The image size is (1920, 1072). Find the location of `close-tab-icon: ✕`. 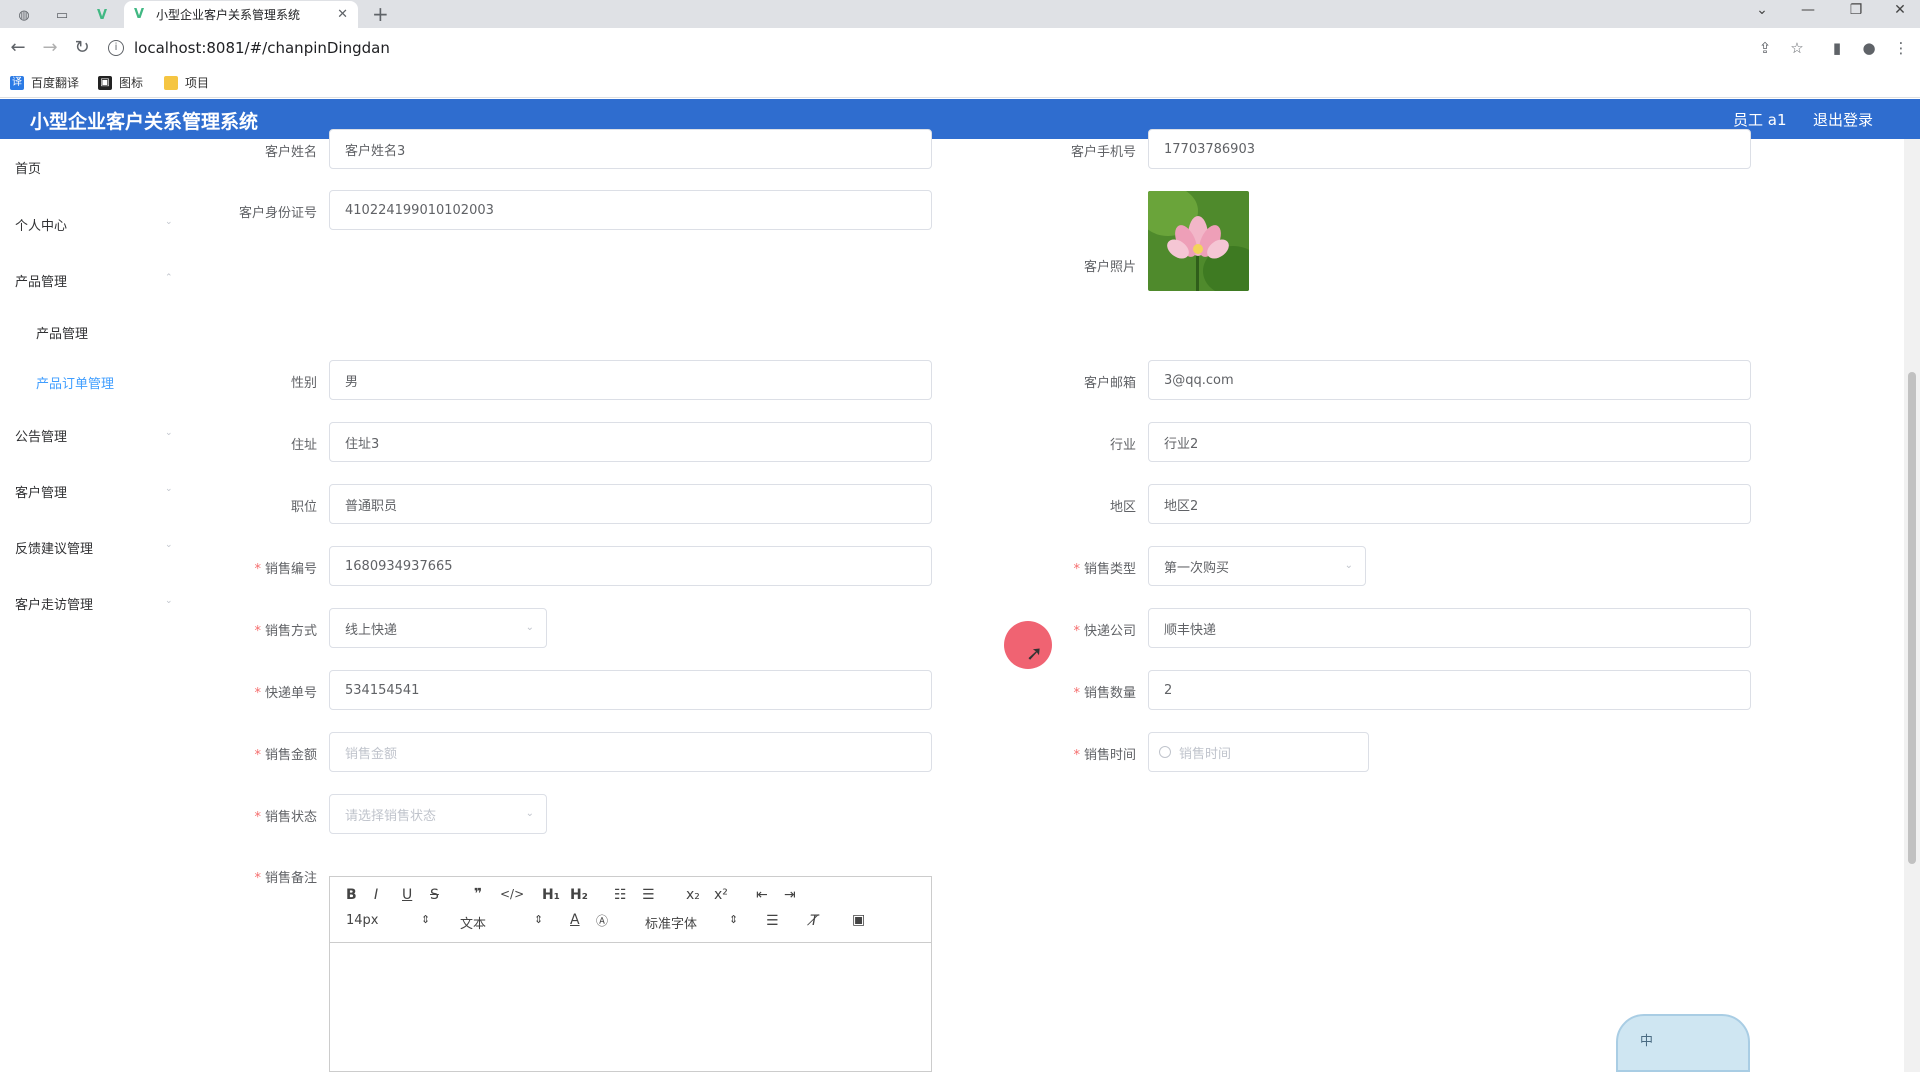

close-tab-icon: ✕ is located at coordinates (342, 14).